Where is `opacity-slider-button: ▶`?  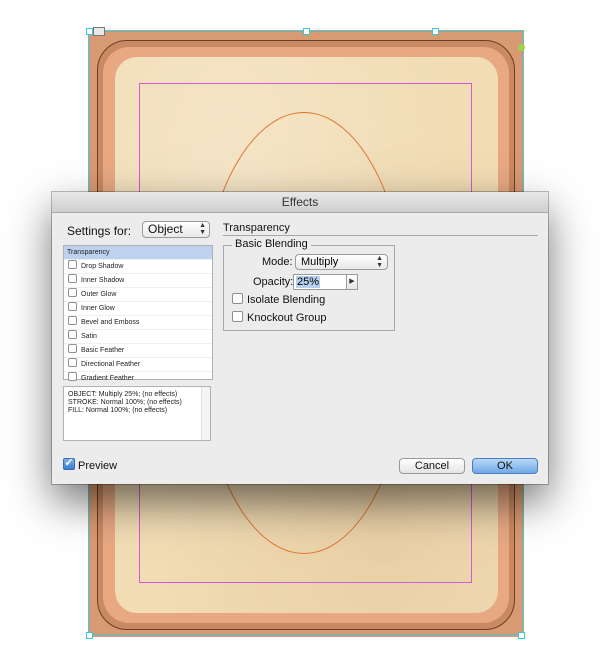 opacity-slider-button: ▶ is located at coordinates (352, 282).